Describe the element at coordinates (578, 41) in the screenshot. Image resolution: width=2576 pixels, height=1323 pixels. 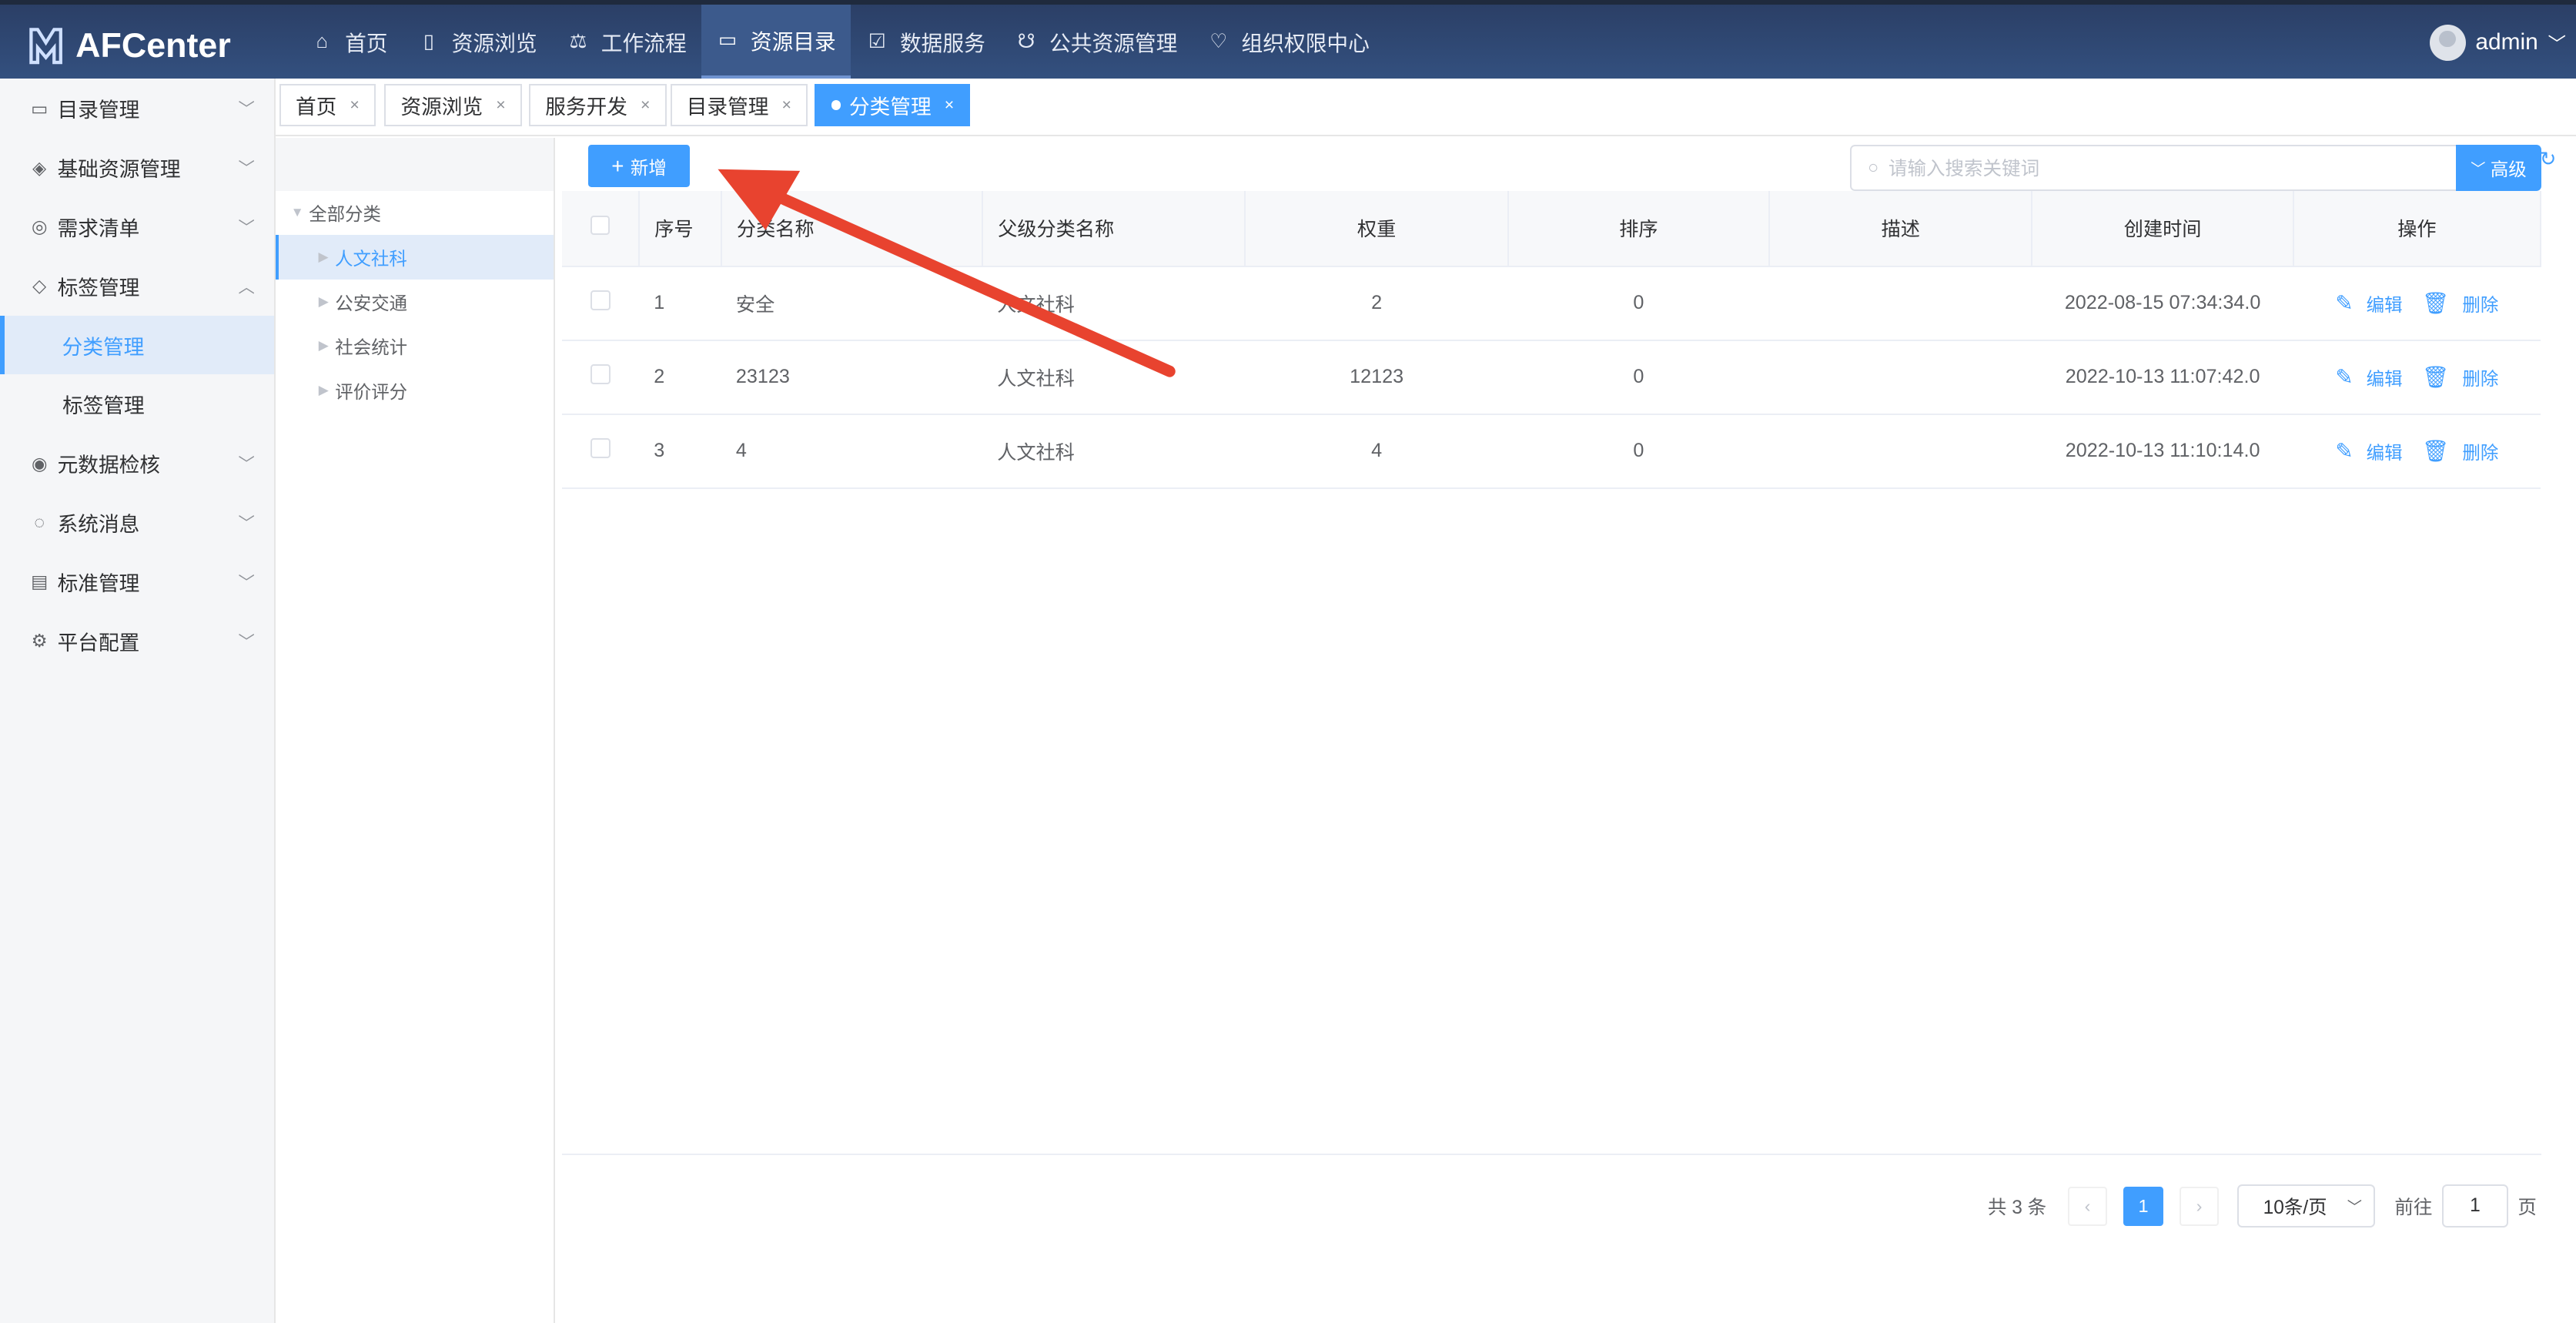
I see `scale-icon: ⚖` at that location.